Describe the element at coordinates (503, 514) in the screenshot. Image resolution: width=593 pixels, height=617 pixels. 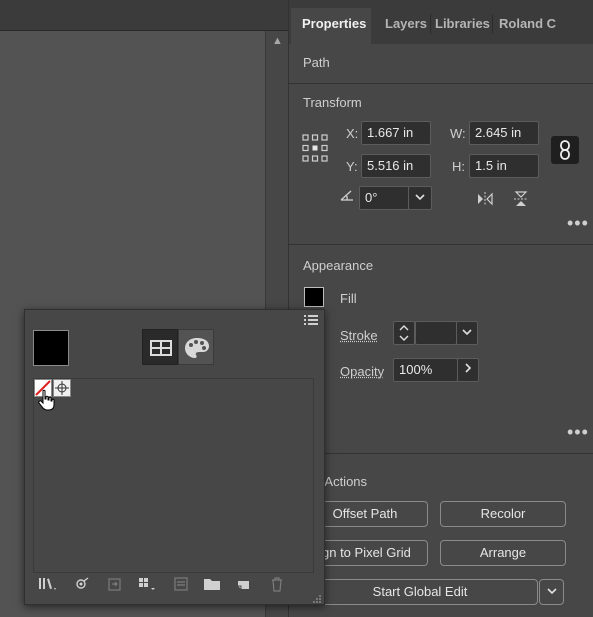
I see `recolor-button: Recolor` at that location.